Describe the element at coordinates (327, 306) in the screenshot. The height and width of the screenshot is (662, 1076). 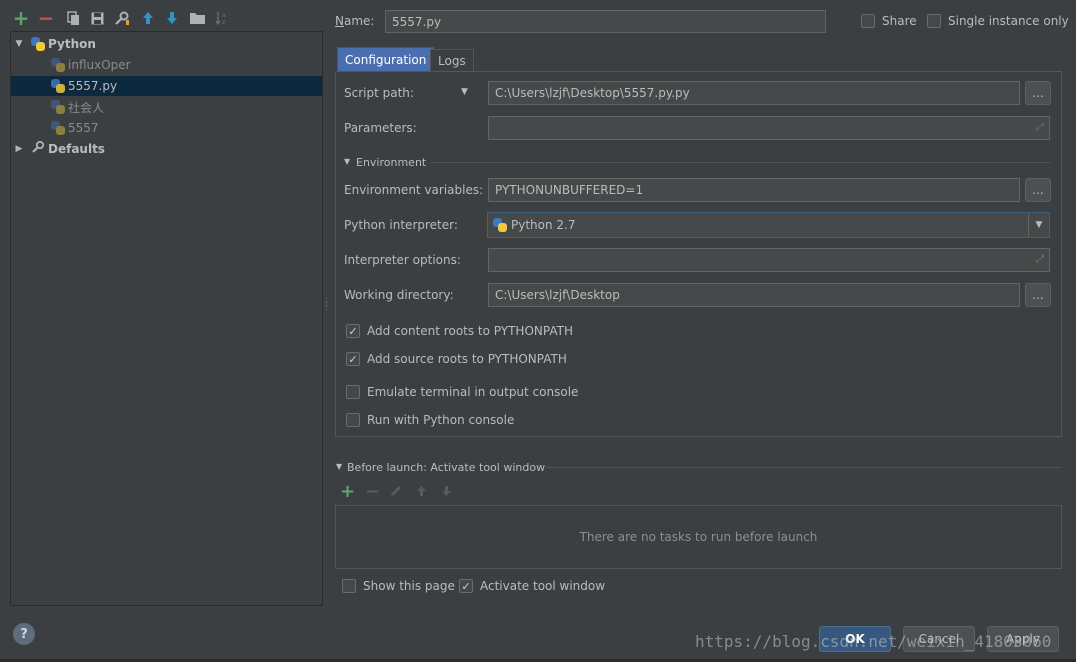
I see `splitter-handle: :::` at that location.